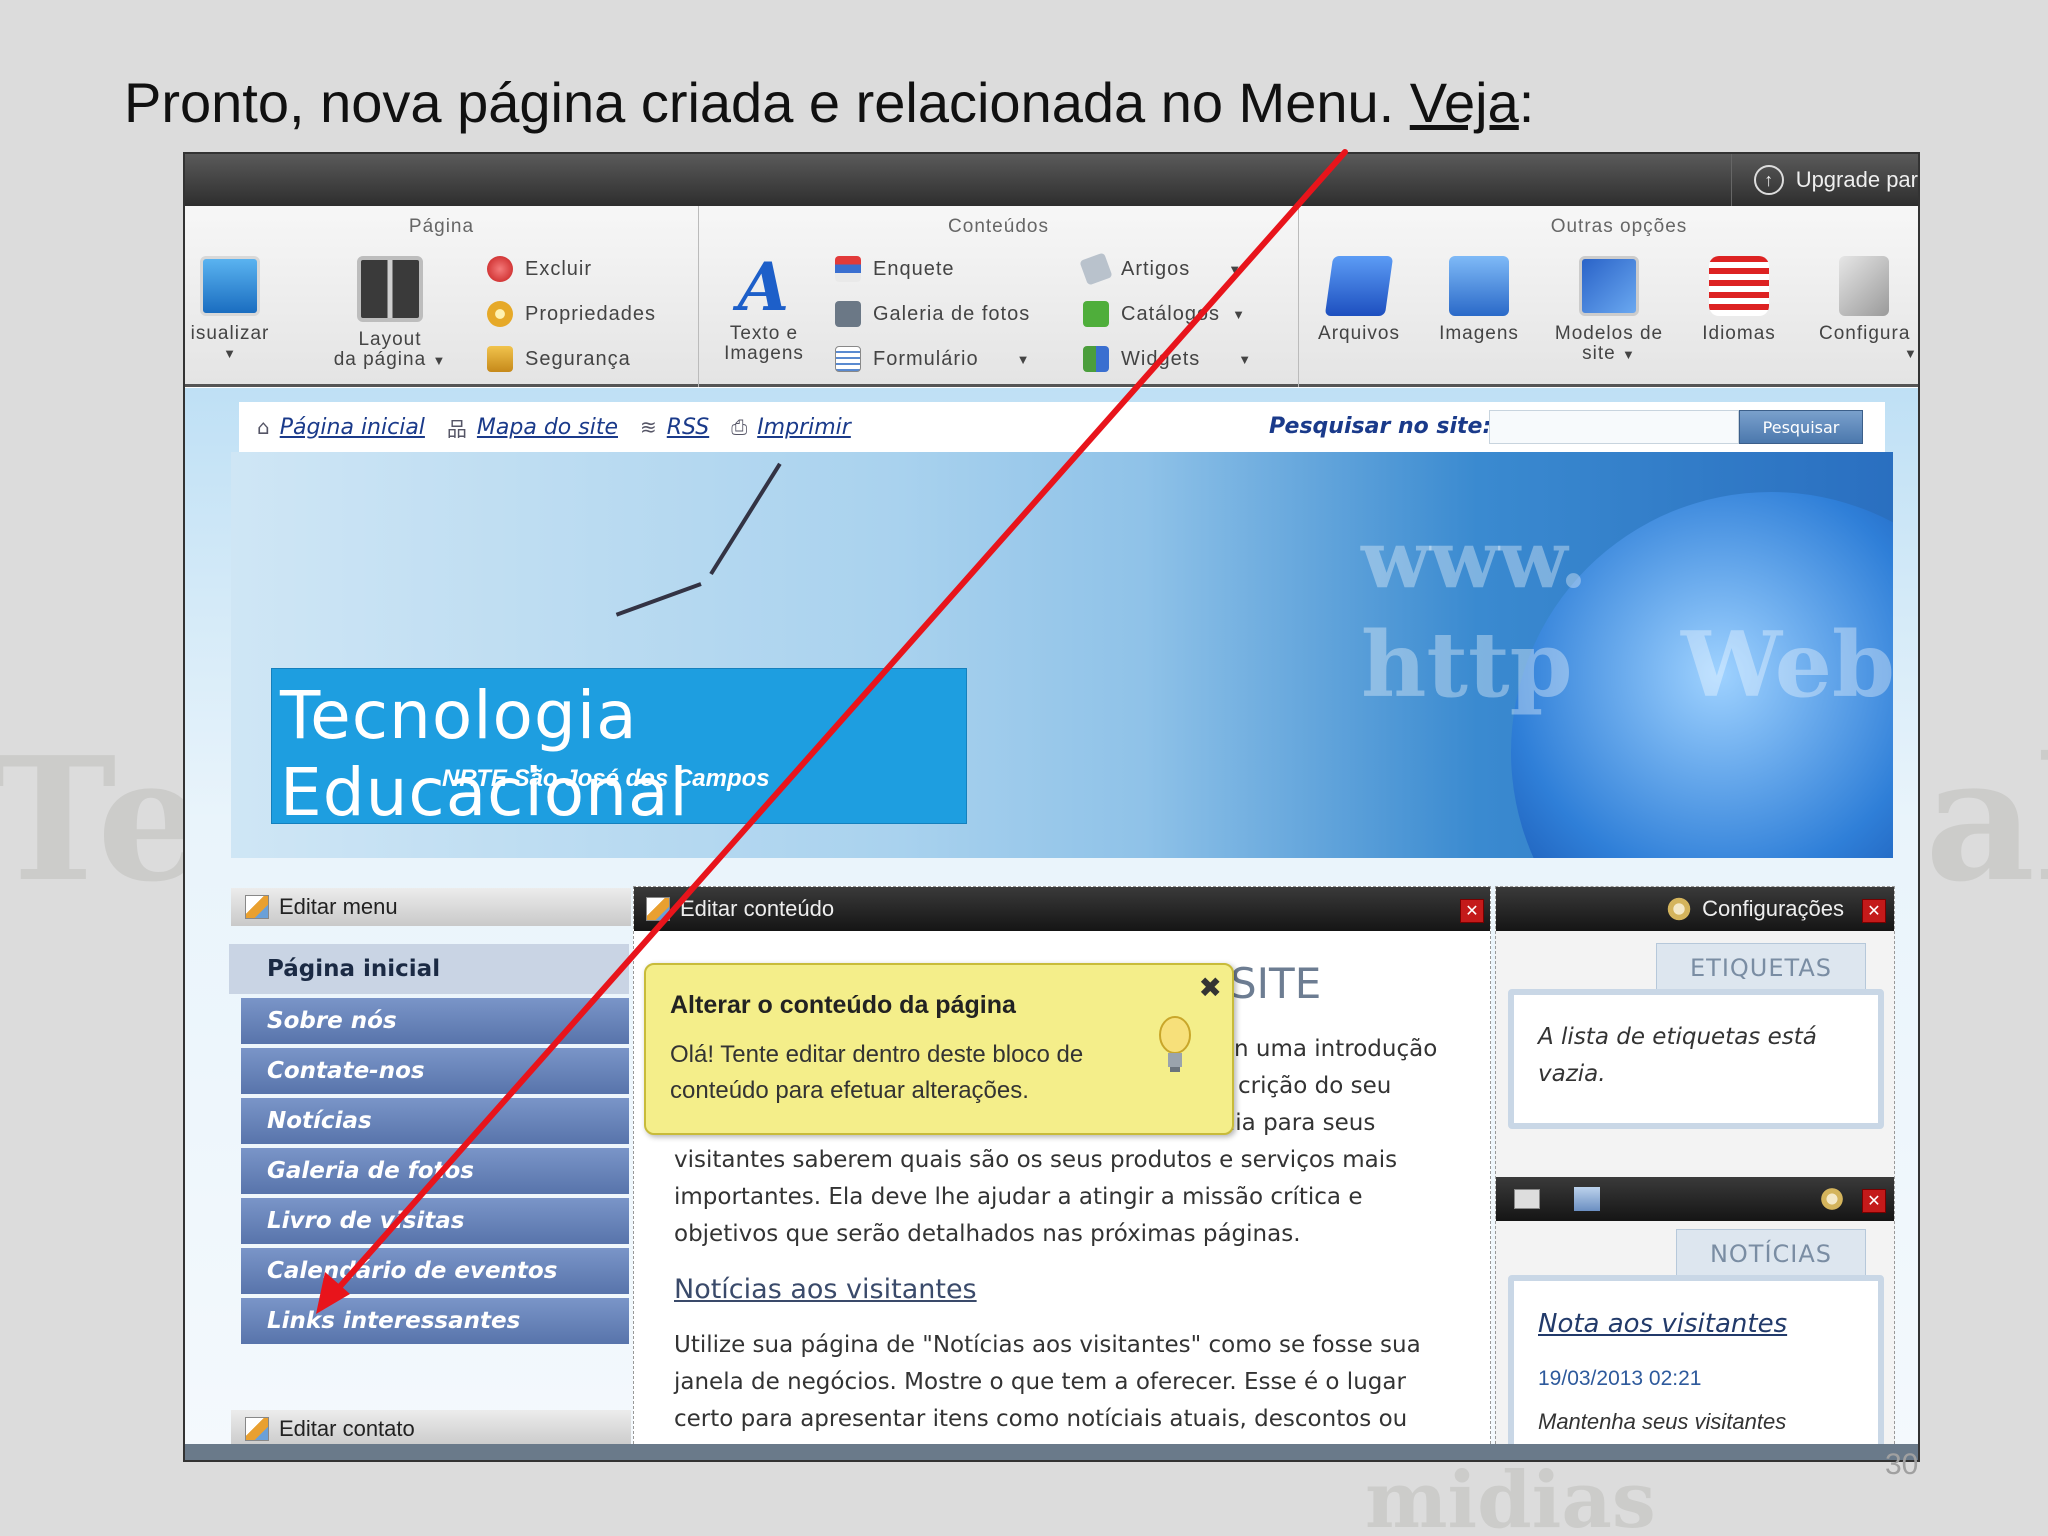 The width and height of the screenshot is (2048, 1536). What do you see at coordinates (435, 1021) in the screenshot?
I see `menu-item-sobre-nos: Sobre nós` at bounding box center [435, 1021].